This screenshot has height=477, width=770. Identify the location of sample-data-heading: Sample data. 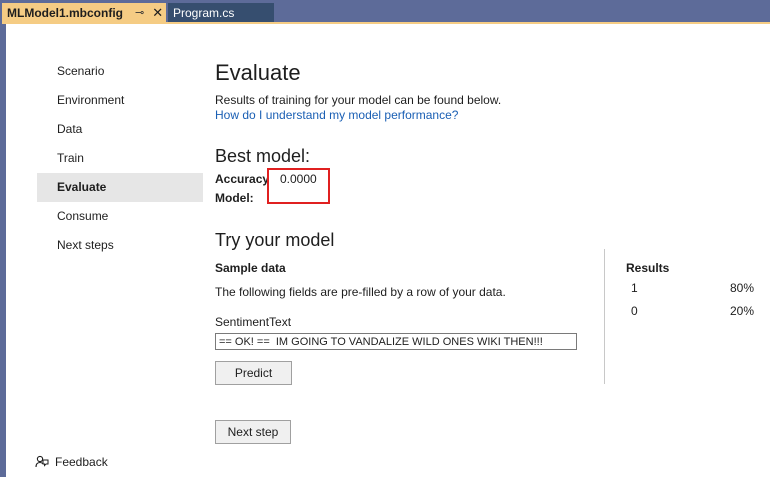
(250, 268).